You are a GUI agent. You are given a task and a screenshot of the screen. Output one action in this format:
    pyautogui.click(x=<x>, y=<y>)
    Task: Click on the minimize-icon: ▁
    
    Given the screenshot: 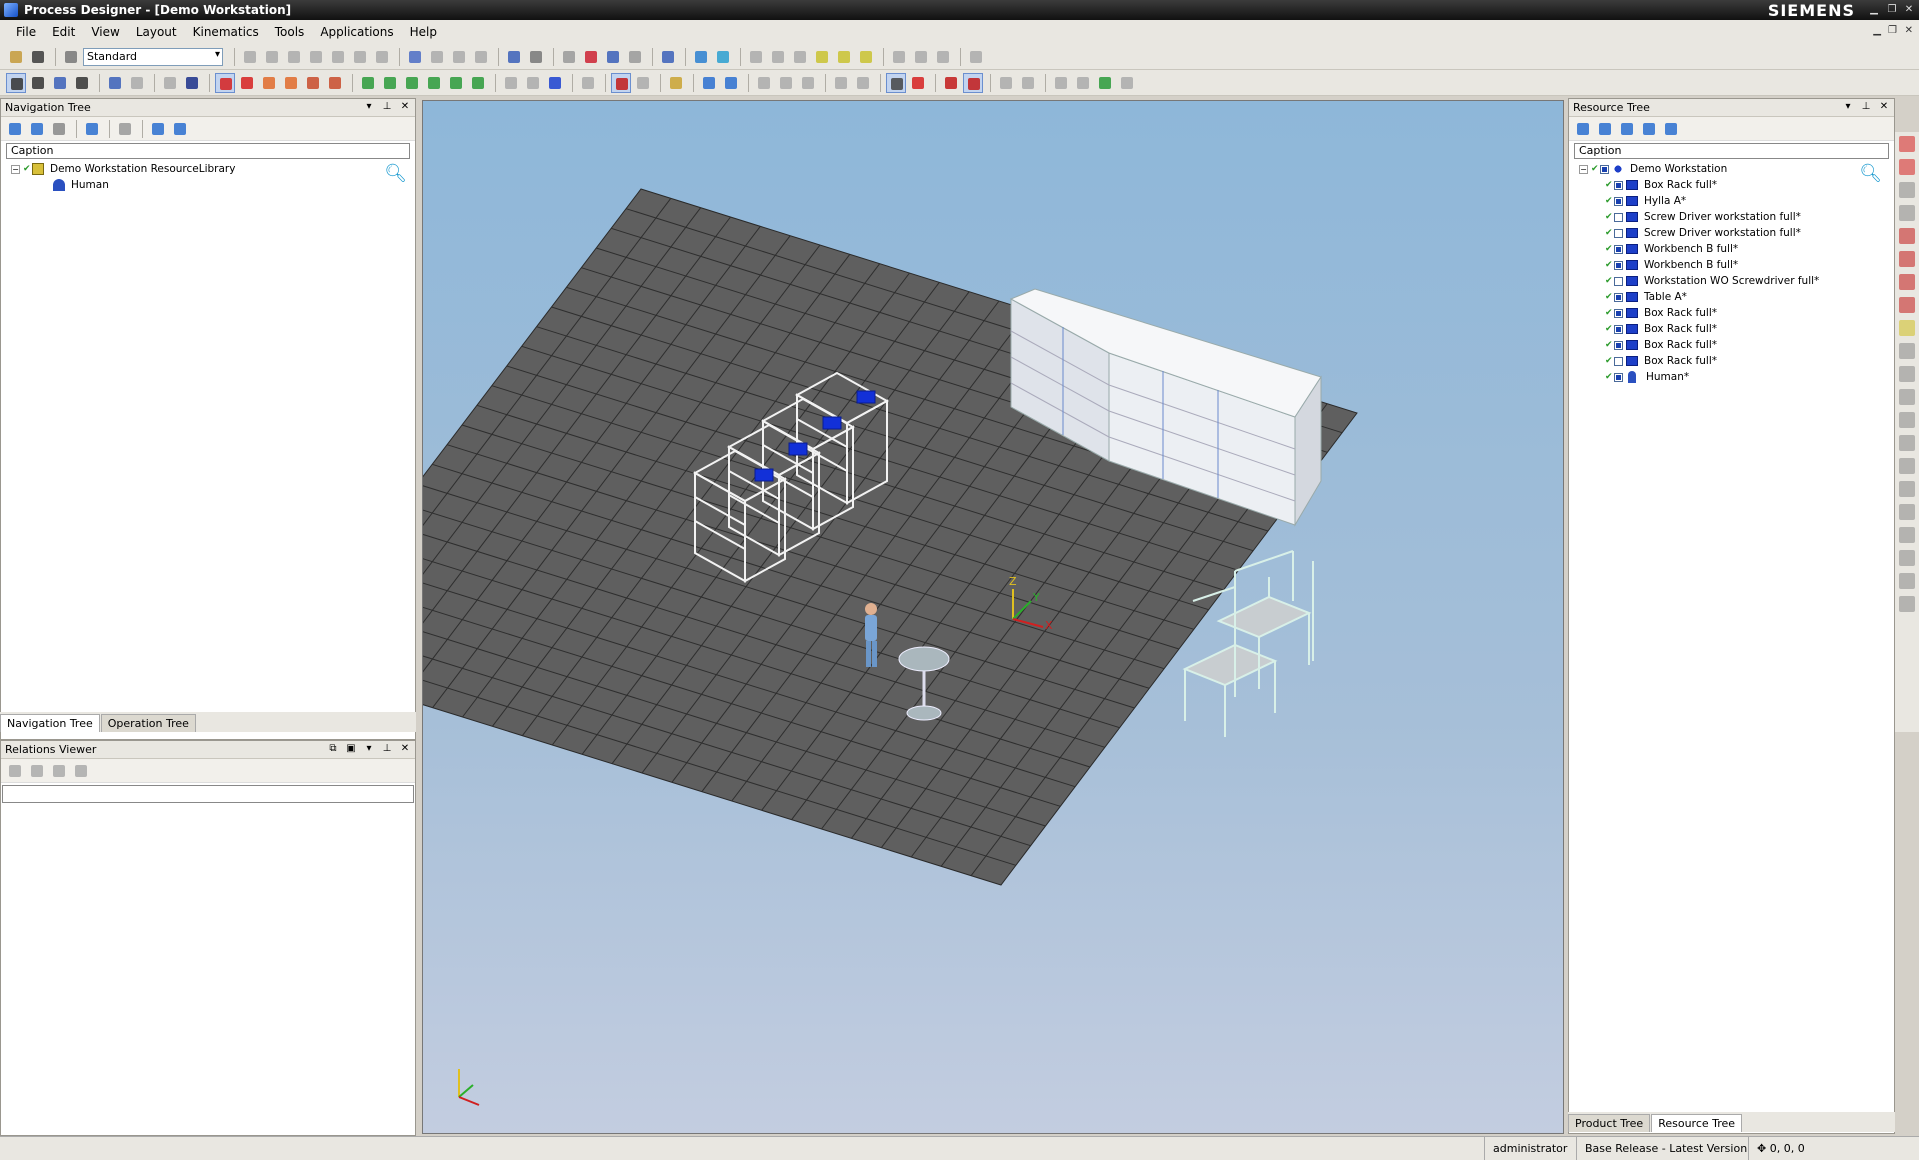 What is the action you would take?
    pyautogui.click(x=1874, y=9)
    